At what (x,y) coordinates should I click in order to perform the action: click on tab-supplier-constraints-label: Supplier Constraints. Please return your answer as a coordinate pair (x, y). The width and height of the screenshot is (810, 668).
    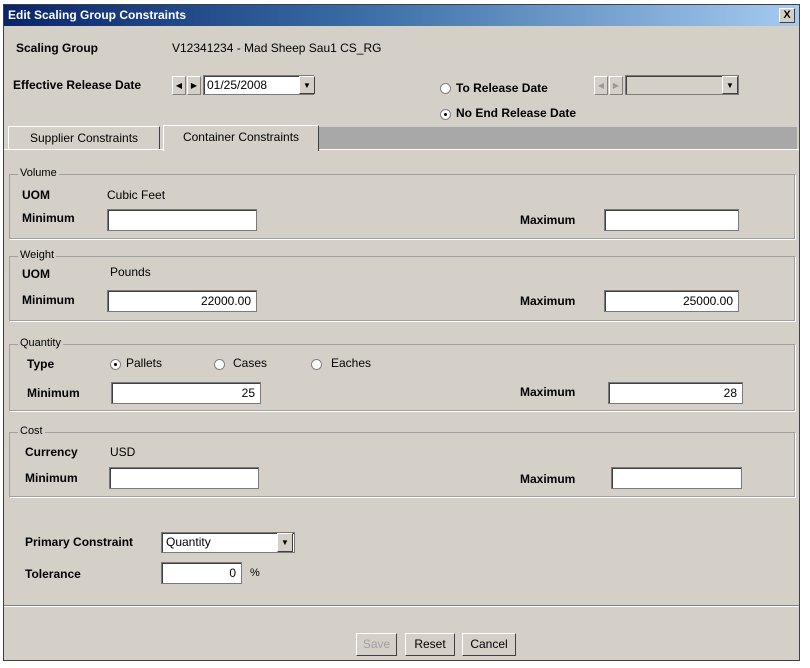
    Looking at the image, I should click on (84, 138).